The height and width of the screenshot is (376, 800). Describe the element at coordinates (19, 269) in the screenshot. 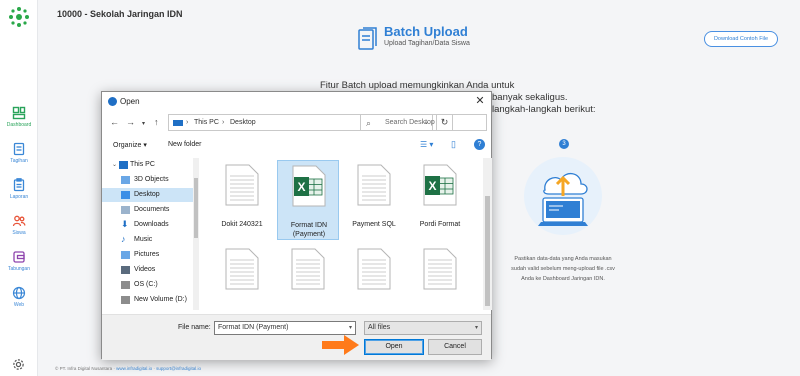

I see `sidebar-item-label: Tabungan` at that location.